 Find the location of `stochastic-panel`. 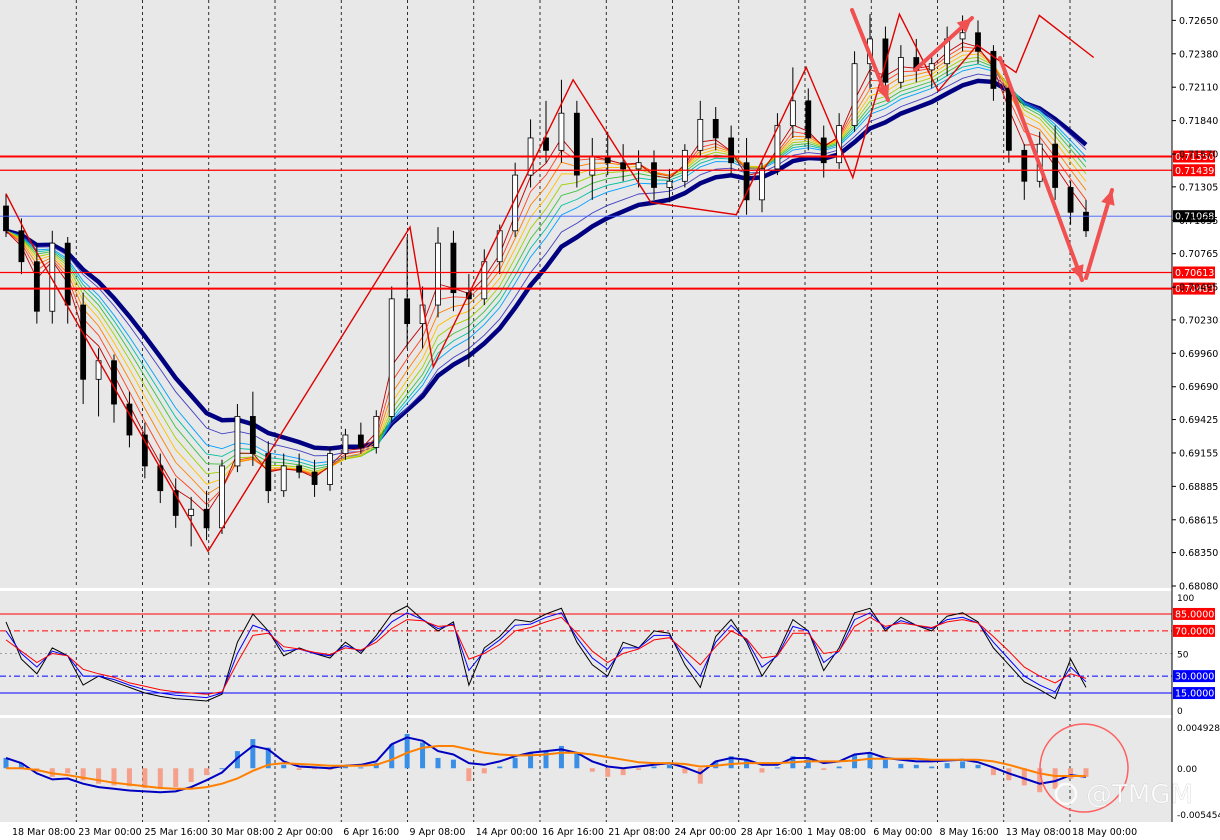

stochastic-panel is located at coordinates (586, 653).